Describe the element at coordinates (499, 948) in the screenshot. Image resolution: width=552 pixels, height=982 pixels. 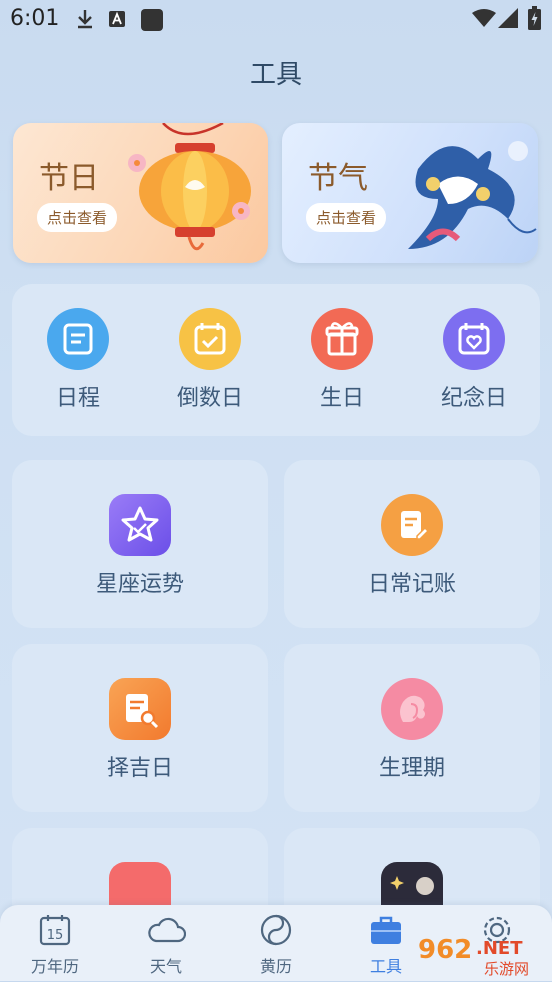
I see `svg-text: .NET` at that location.